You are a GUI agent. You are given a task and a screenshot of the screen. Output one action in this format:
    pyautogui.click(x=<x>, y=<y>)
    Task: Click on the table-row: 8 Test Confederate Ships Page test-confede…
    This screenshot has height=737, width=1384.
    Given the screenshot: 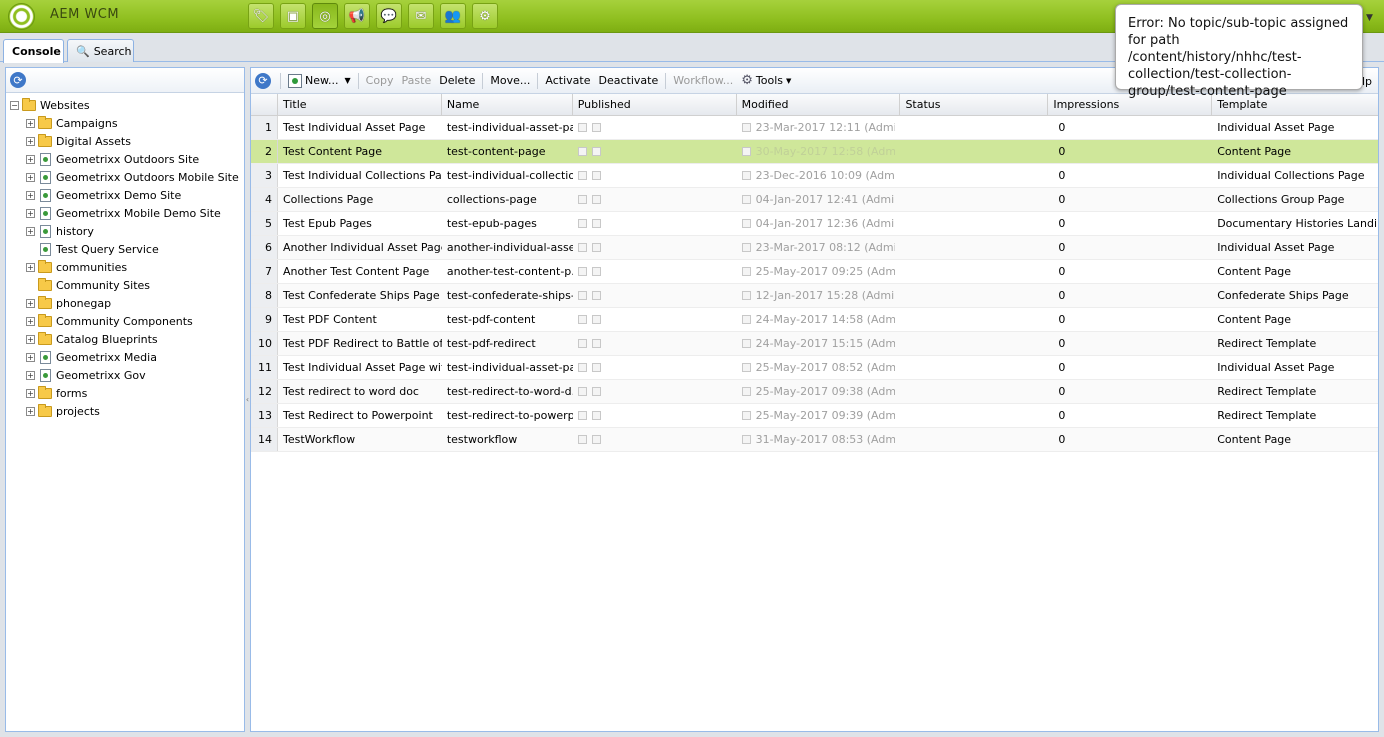 What is the action you would take?
    pyautogui.click(x=814, y=296)
    